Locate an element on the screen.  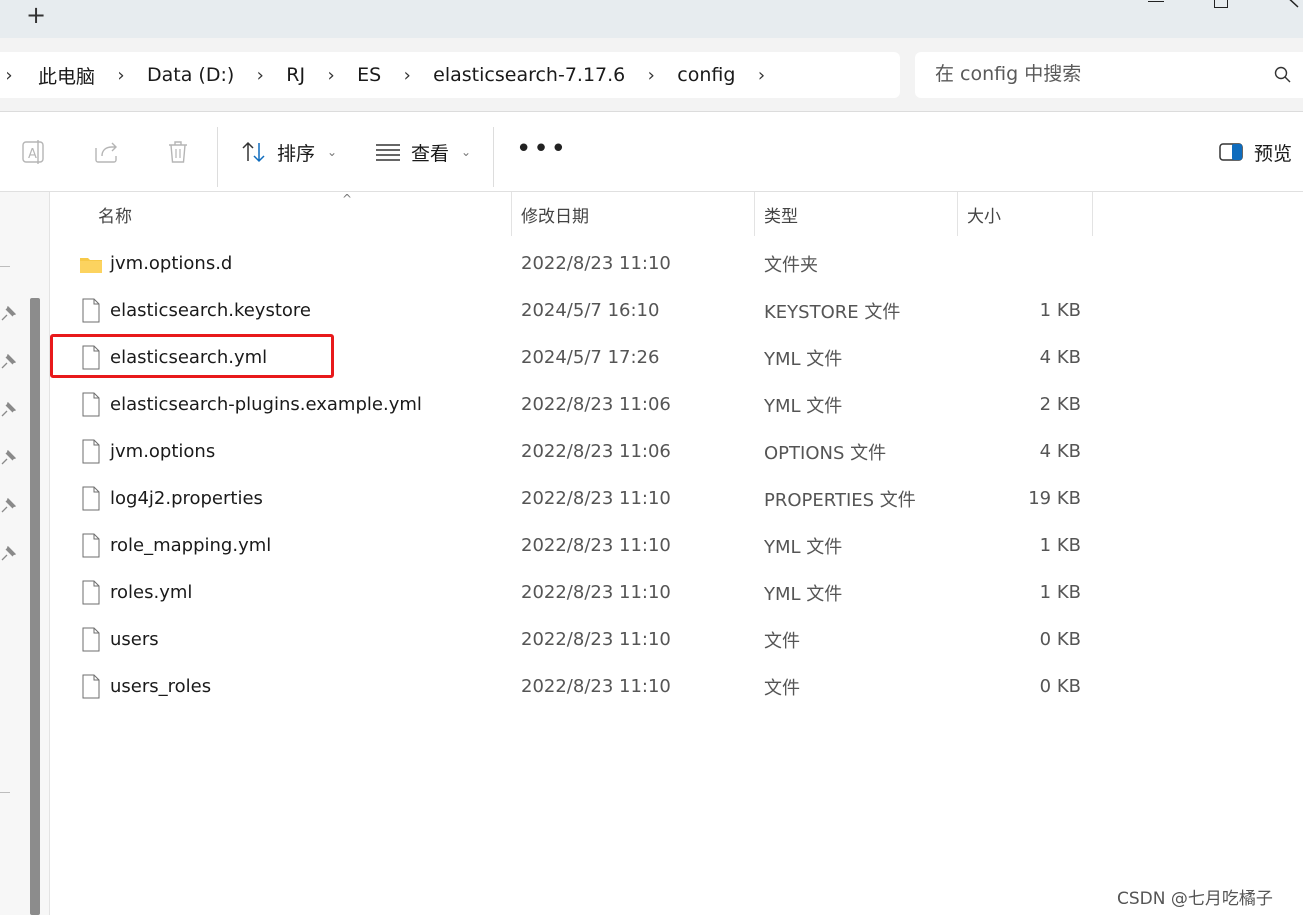
search-input is located at coordinates (1095, 74).